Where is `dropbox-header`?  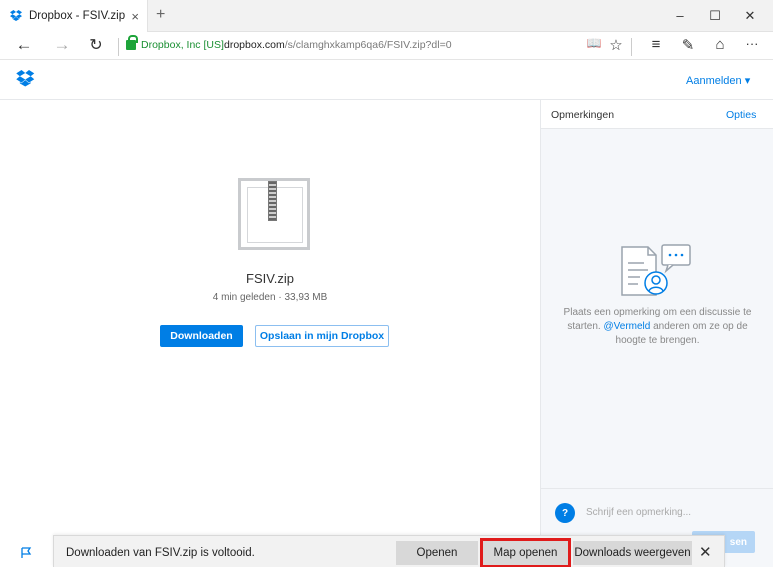
dropbox-header is located at coordinates (386, 80).